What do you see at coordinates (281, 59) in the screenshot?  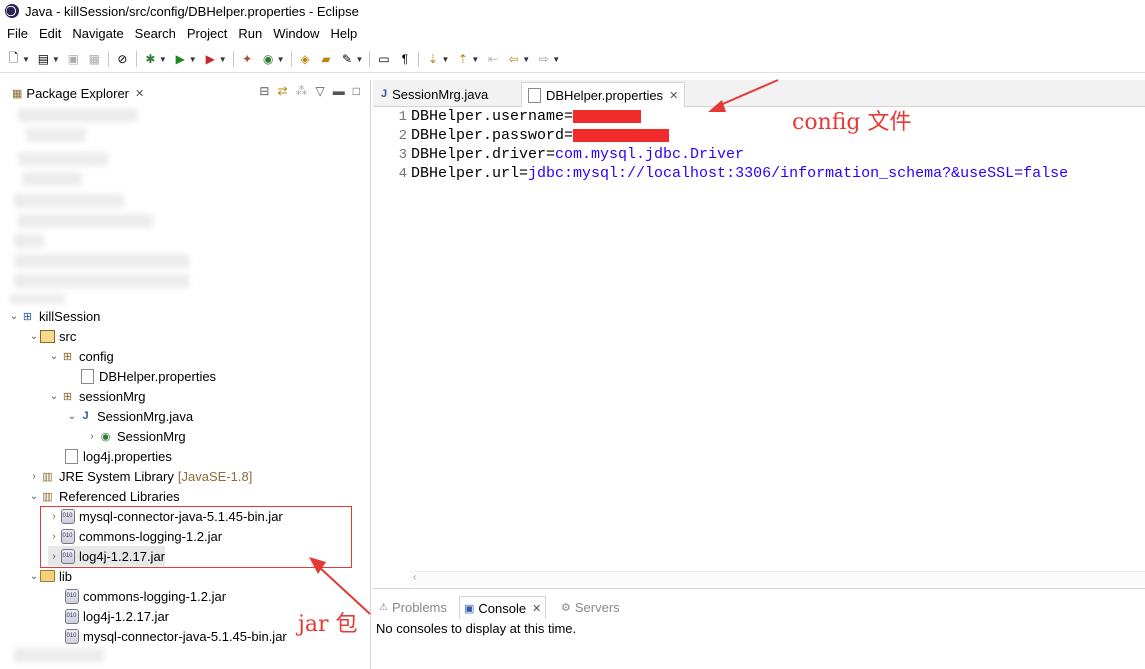 I see `new-class-dropdown-icon: ▼` at bounding box center [281, 59].